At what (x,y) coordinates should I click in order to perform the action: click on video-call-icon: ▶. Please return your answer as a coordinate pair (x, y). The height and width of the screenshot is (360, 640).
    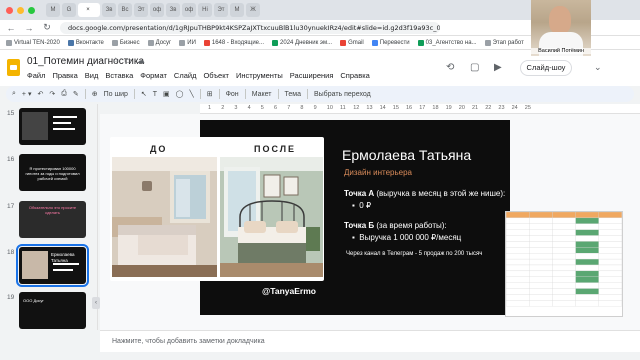
    Looking at the image, I should click on (498, 67).